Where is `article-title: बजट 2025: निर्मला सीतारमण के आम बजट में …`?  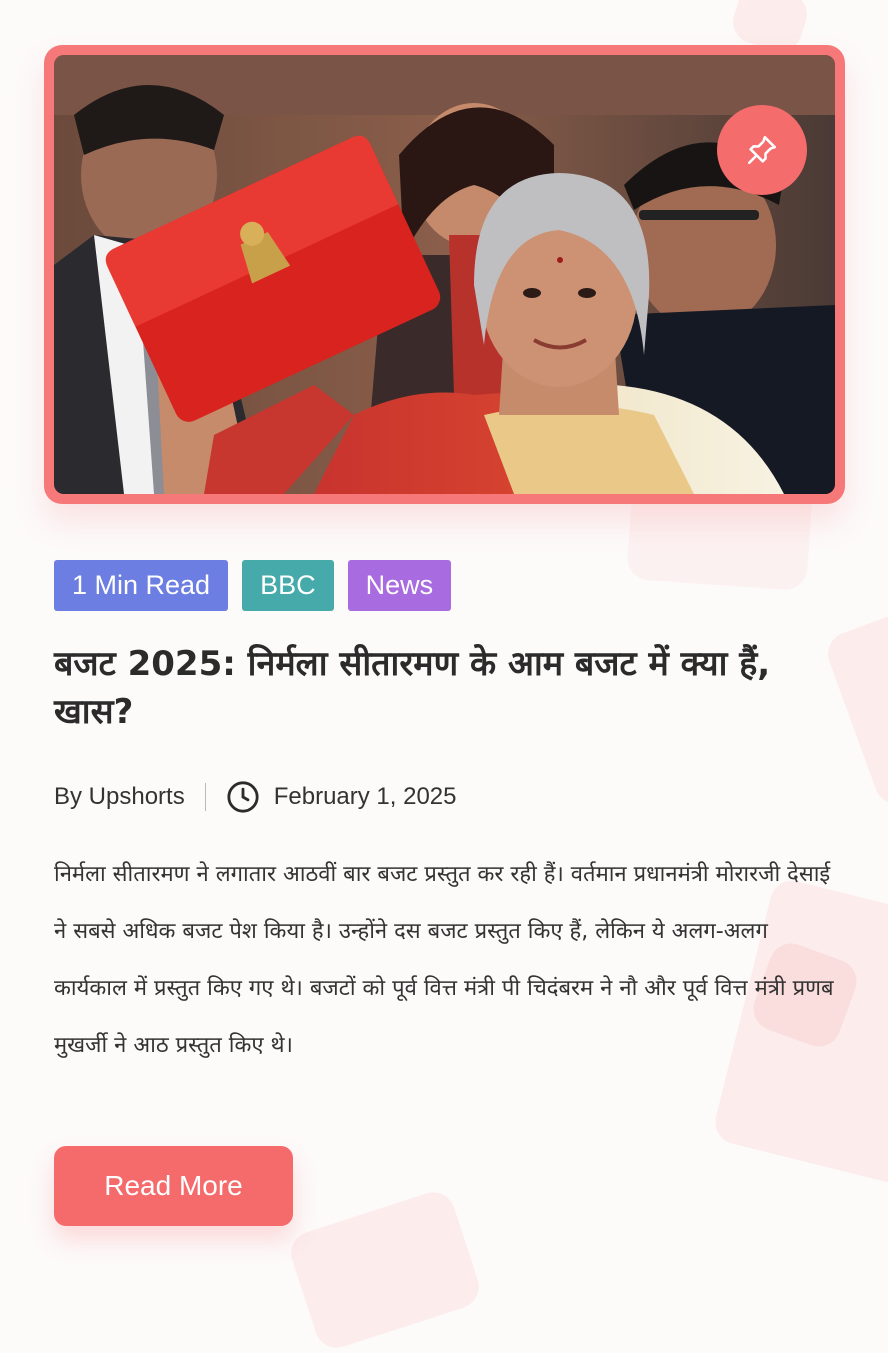
article-title: बजट 2025: निर्मला सीतारमण के आम बजट में … is located at coordinates (444, 688).